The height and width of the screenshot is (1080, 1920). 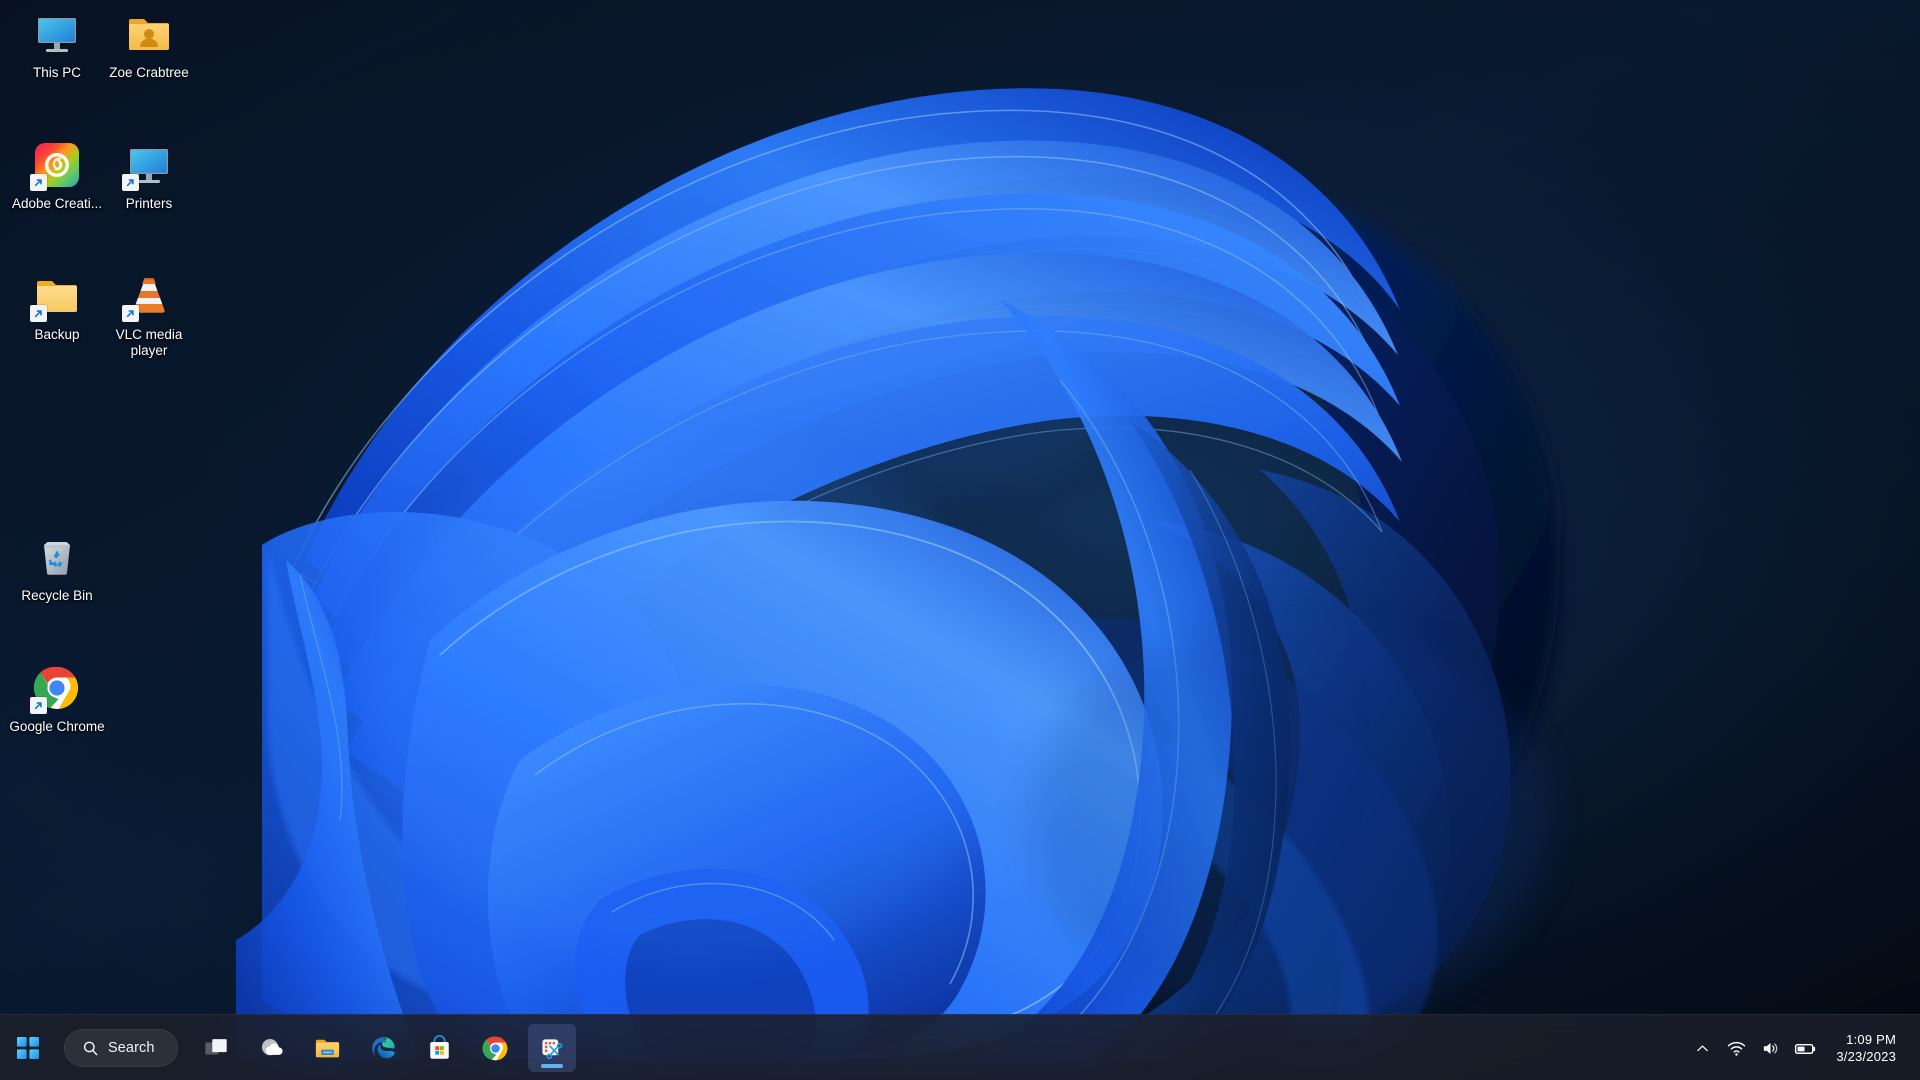 What do you see at coordinates (90, 1048) in the screenshot?
I see `search-icon` at bounding box center [90, 1048].